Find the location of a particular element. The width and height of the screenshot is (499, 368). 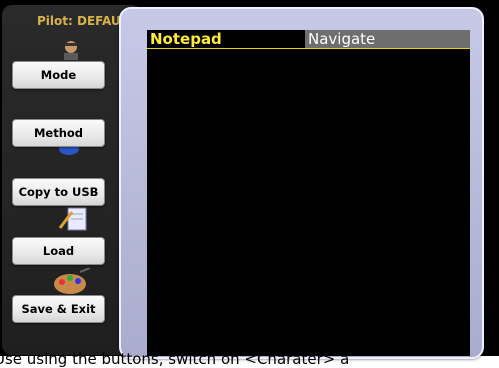

method-button: Method is located at coordinates (58, 133).